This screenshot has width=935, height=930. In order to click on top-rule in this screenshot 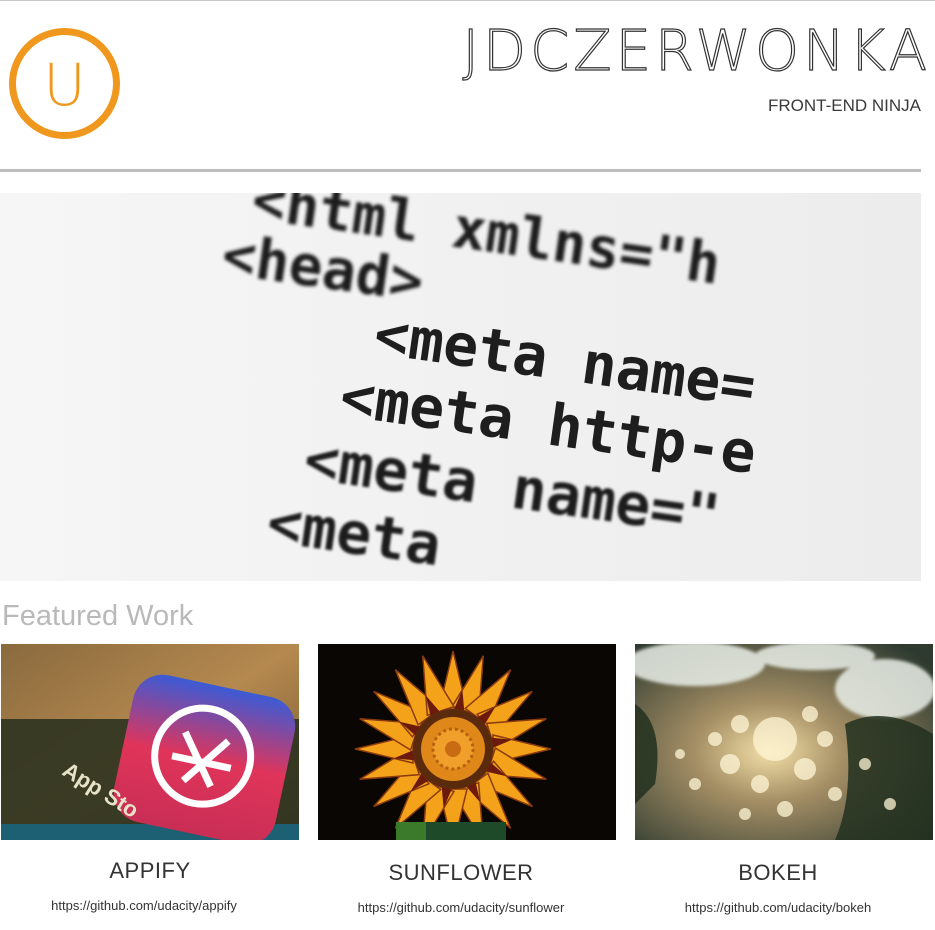, I will do `click(467, 0)`.